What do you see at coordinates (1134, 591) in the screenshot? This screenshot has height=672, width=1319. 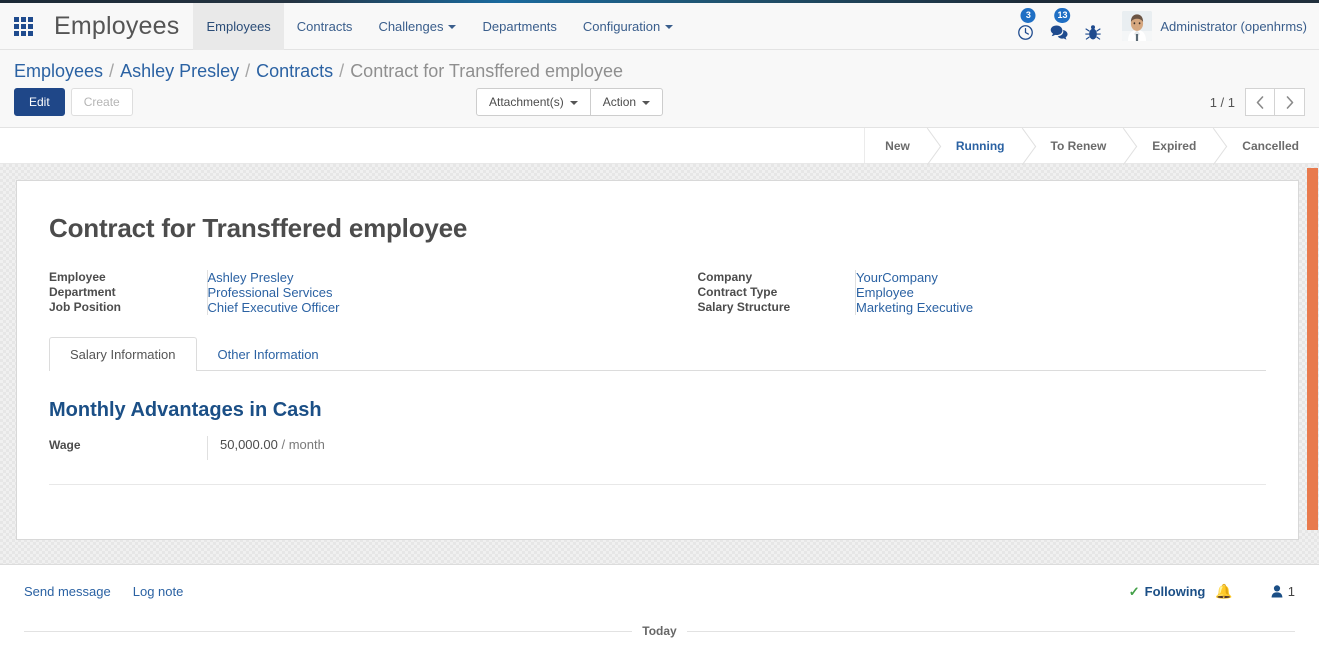 I see `check-icon: ✓` at bounding box center [1134, 591].